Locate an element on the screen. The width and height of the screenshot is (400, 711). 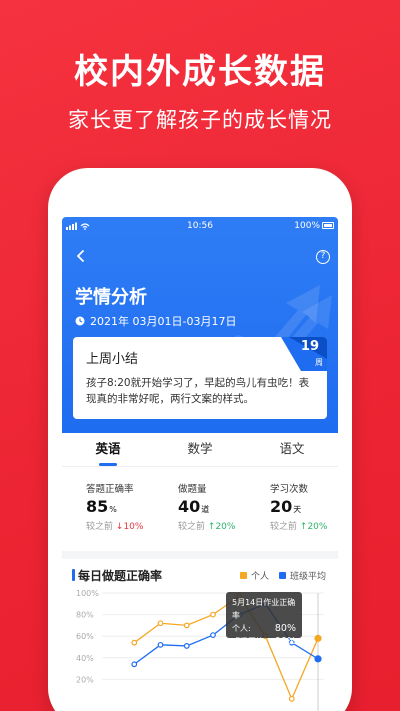
week-badge: 19 周 is located at coordinates (304, 354).